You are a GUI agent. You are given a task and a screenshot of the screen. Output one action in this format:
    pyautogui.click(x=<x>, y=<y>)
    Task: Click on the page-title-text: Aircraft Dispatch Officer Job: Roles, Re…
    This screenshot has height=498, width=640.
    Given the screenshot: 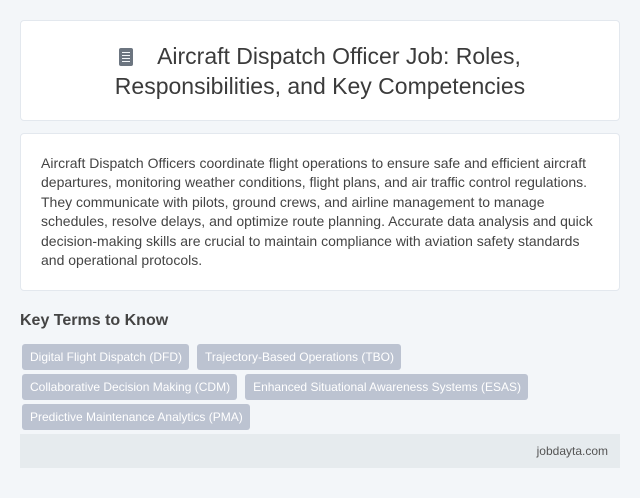 What is the action you would take?
    pyautogui.click(x=320, y=70)
    